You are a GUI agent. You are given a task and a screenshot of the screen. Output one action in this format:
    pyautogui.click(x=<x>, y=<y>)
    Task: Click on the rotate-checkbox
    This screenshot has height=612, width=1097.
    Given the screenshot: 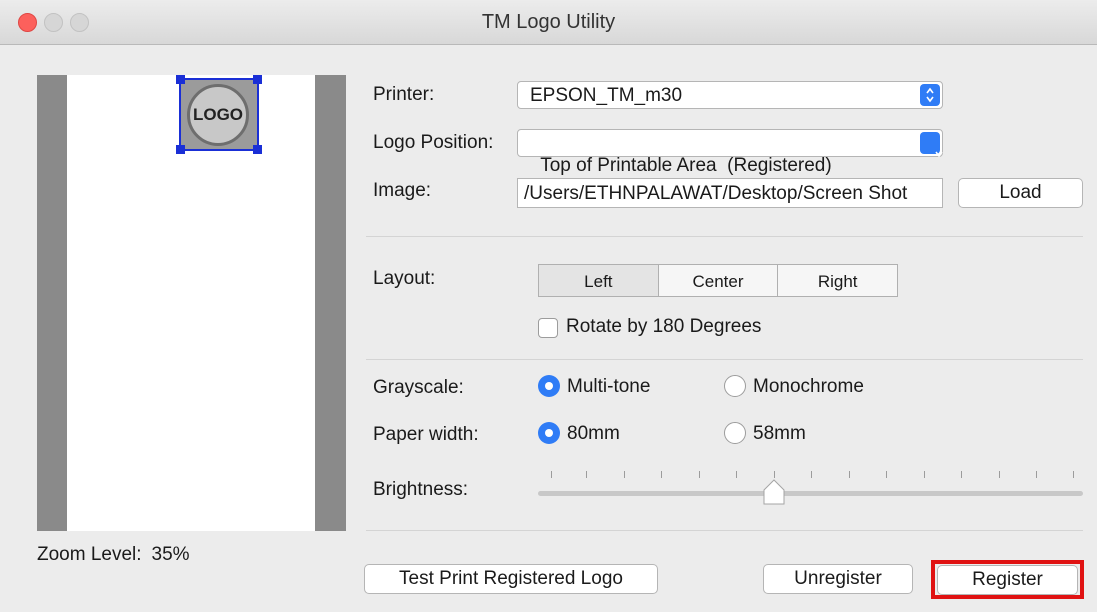 What is the action you would take?
    pyautogui.click(x=548, y=328)
    